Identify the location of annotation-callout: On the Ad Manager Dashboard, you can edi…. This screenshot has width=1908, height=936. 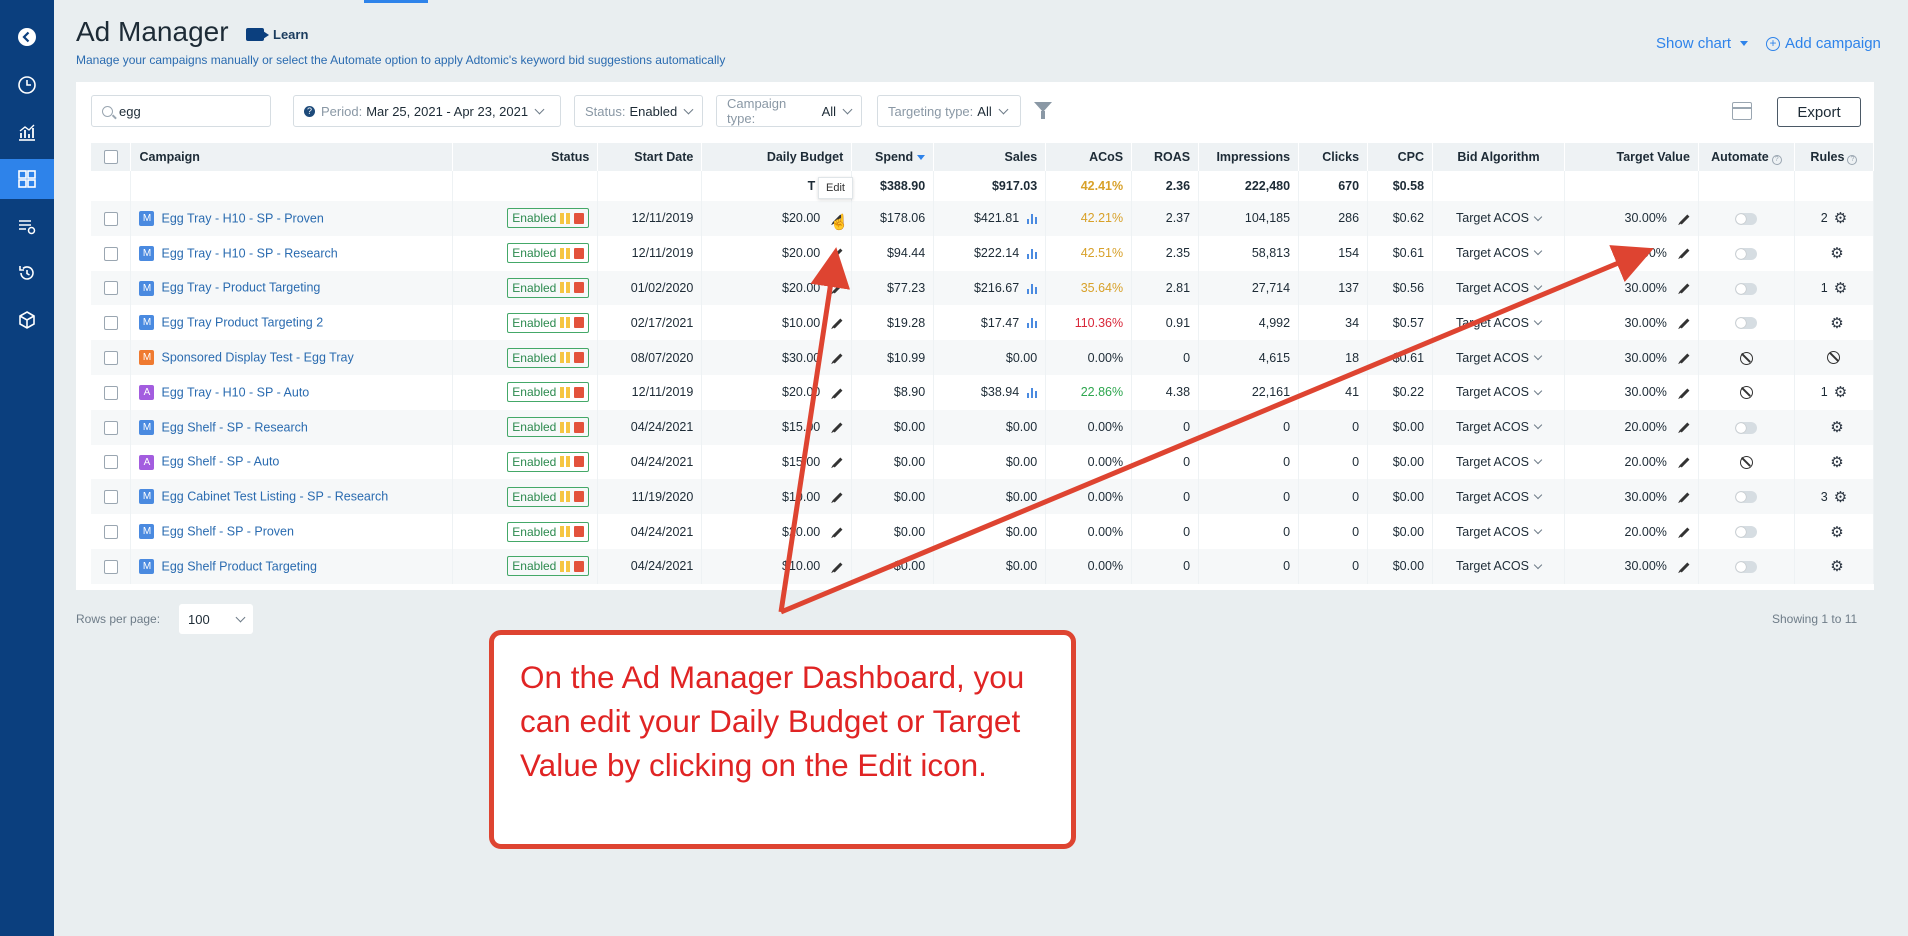
(782, 739).